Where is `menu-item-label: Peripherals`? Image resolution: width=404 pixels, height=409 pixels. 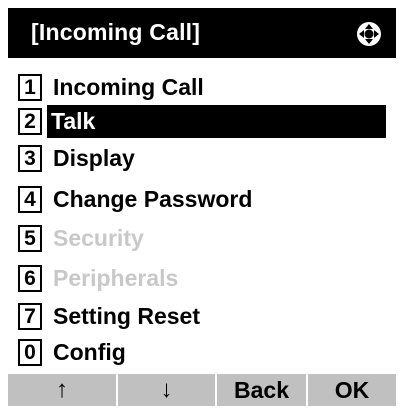 menu-item-label: Peripherals is located at coordinates (116, 278).